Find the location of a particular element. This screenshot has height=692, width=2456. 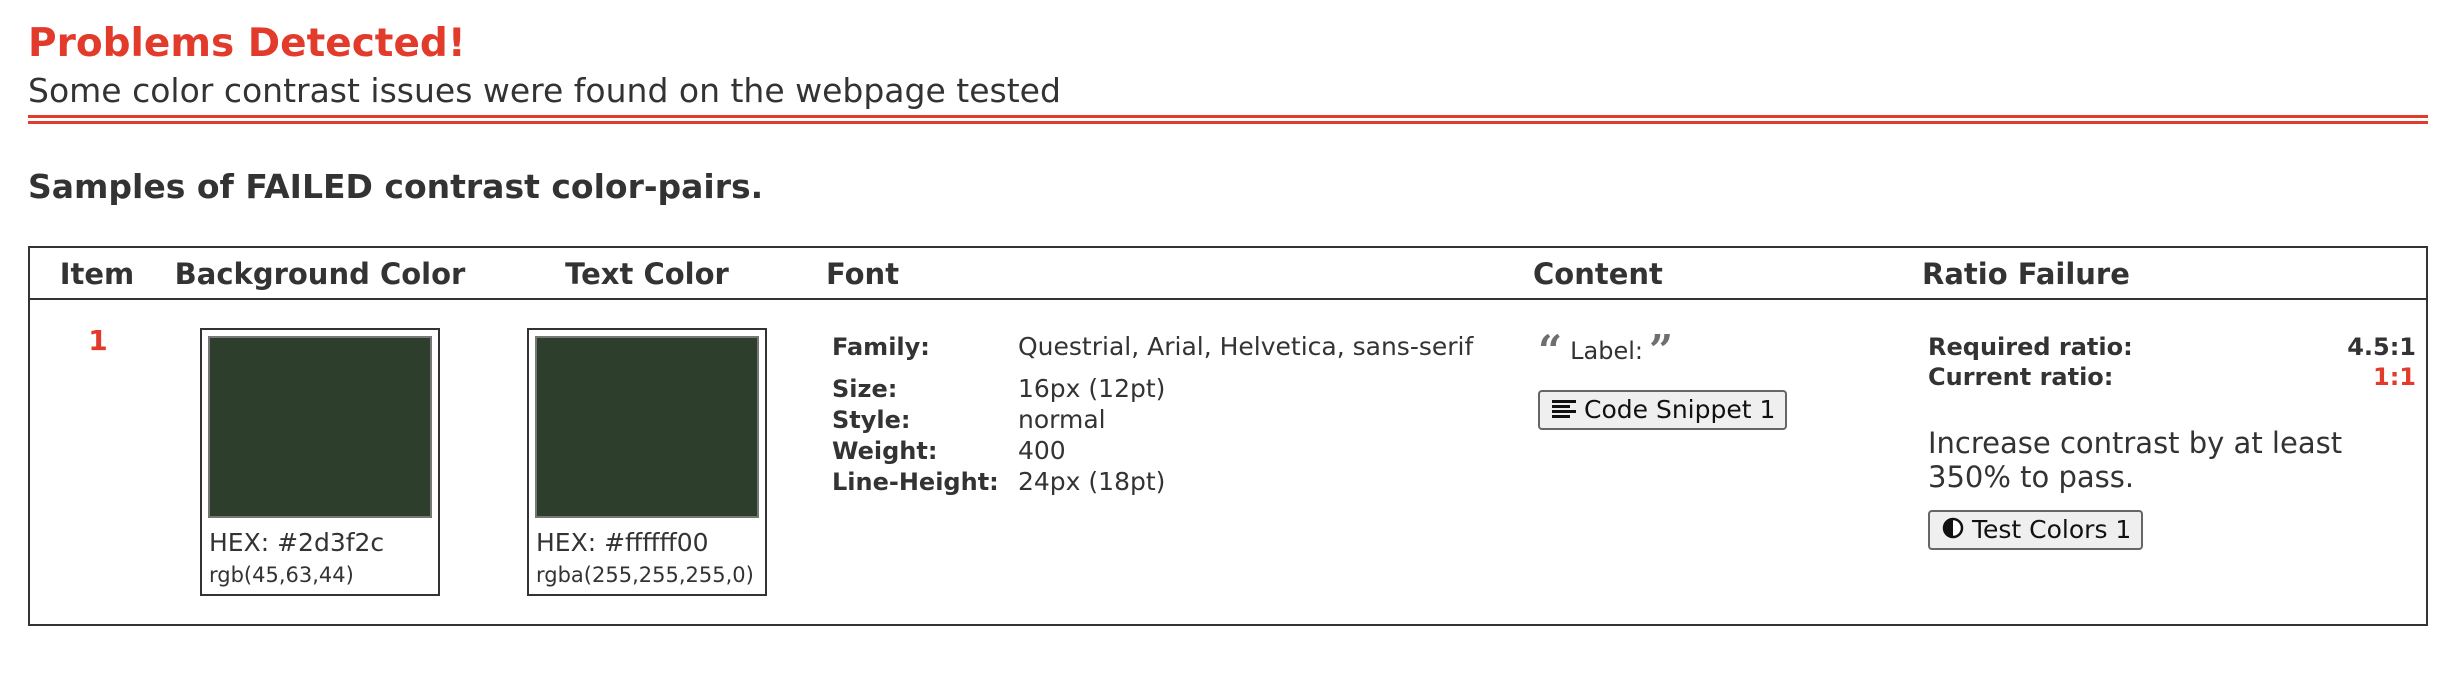

column-header-background-color: Background Color is located at coordinates (320, 274).